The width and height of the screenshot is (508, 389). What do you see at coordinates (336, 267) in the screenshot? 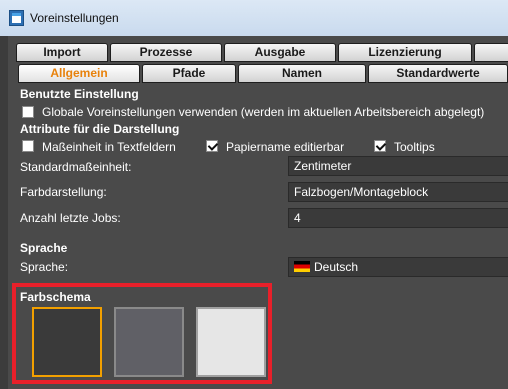
I see `language-value: Deutsch` at bounding box center [336, 267].